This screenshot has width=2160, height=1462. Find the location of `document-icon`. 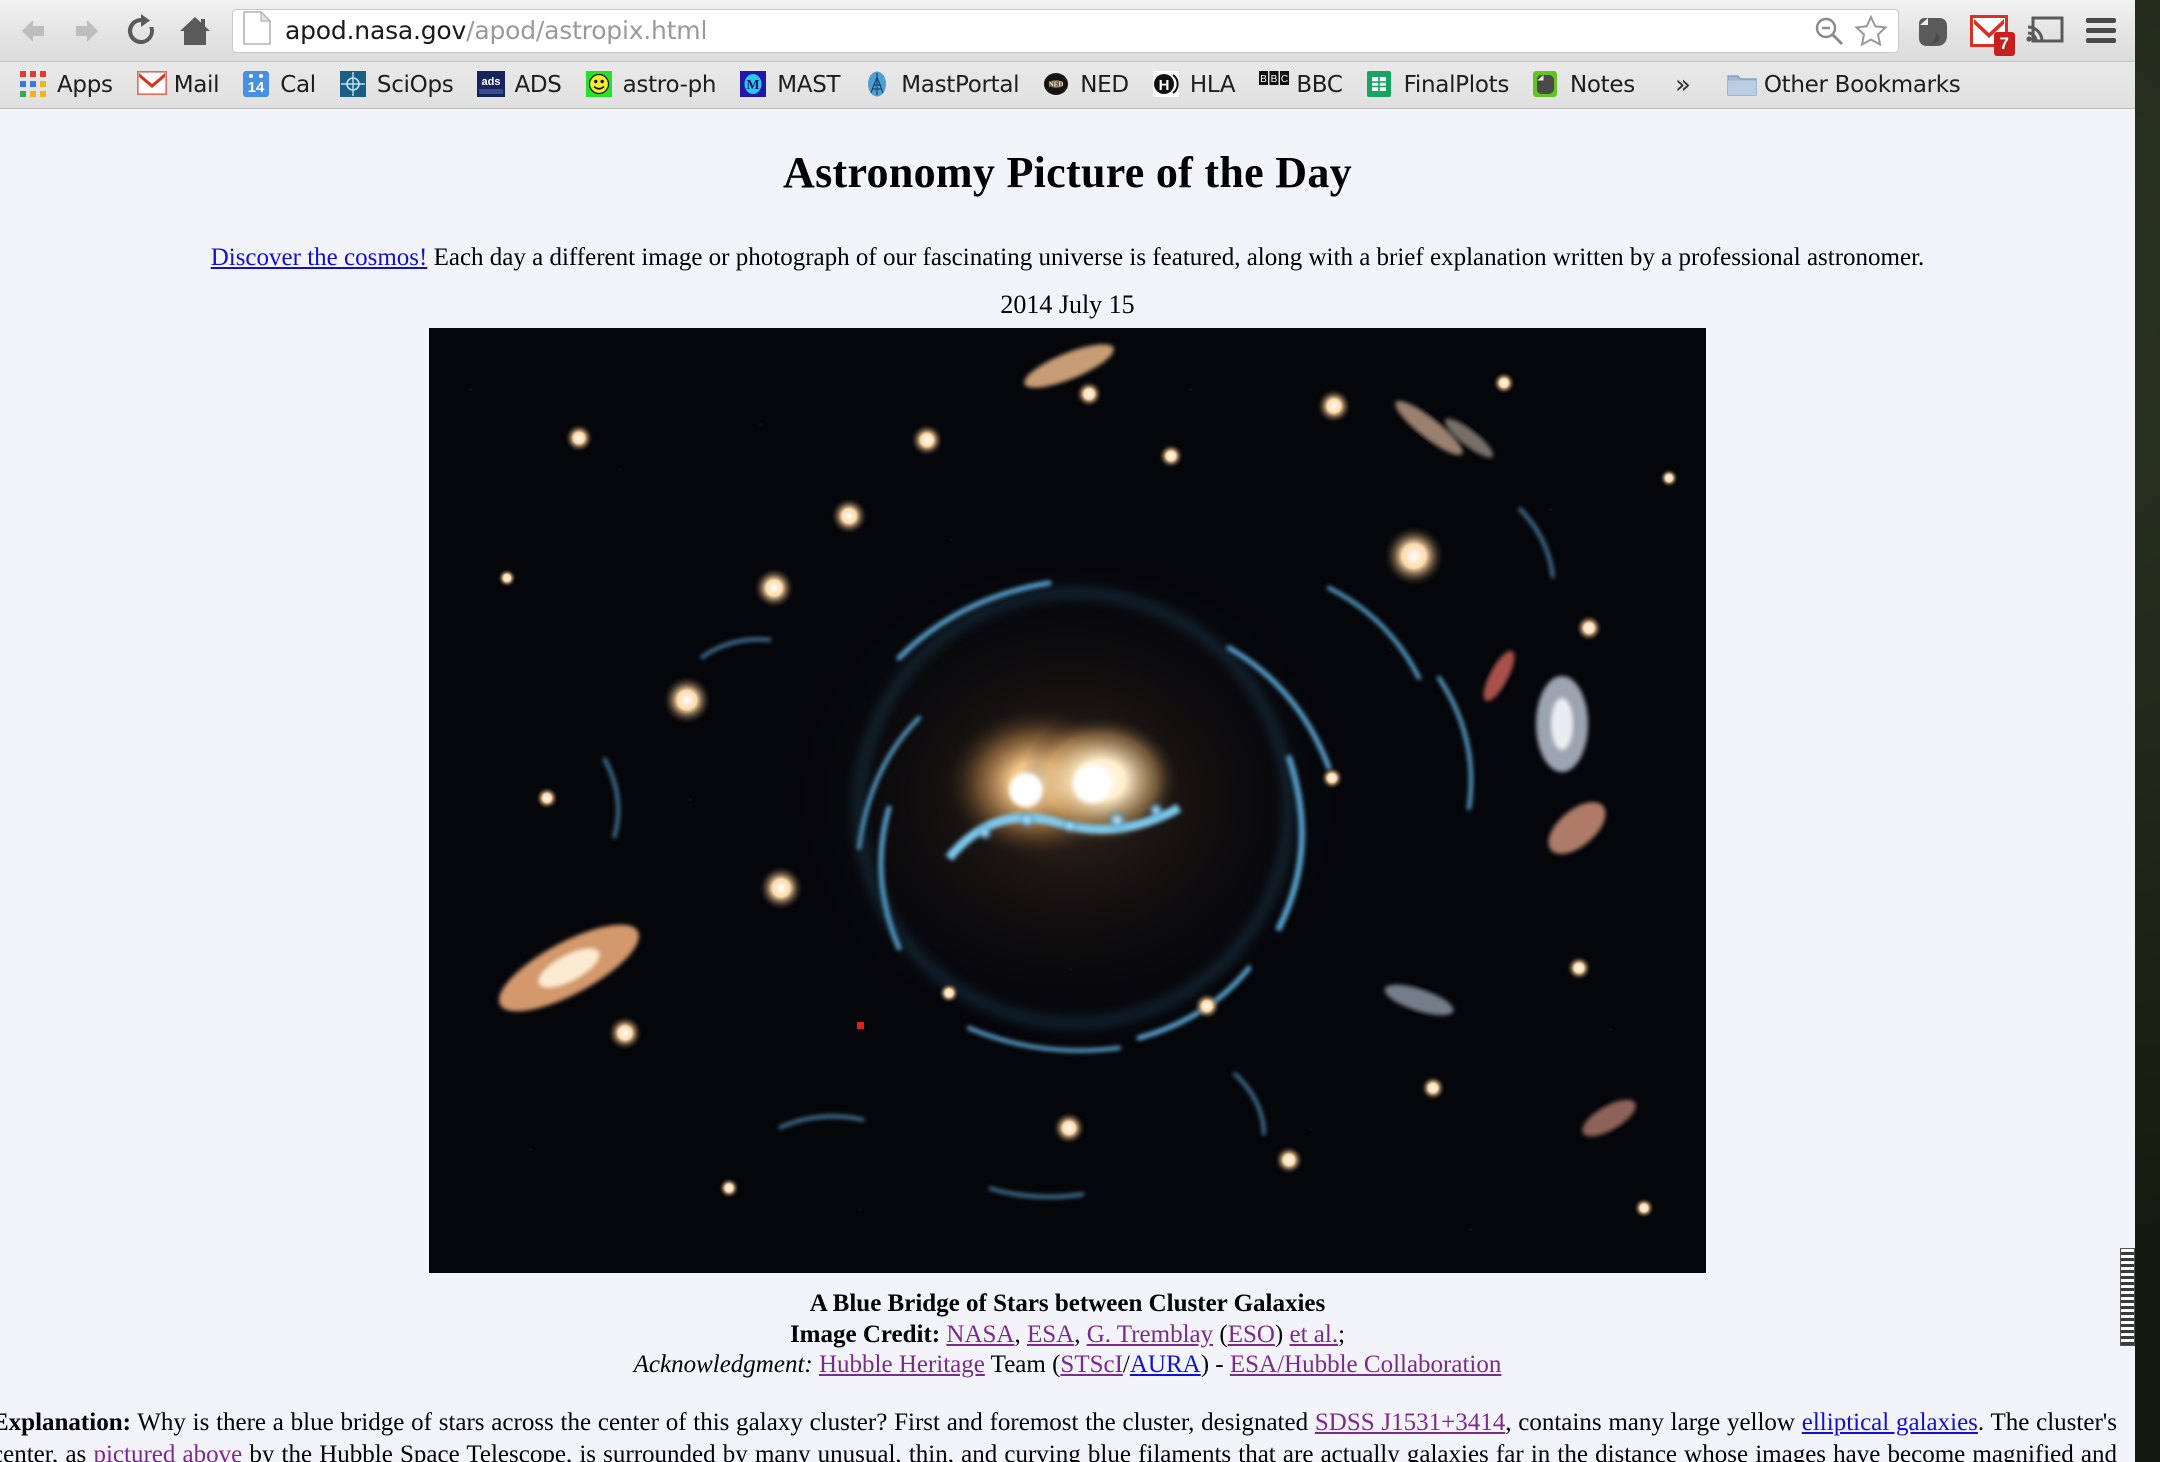

document-icon is located at coordinates (257, 30).